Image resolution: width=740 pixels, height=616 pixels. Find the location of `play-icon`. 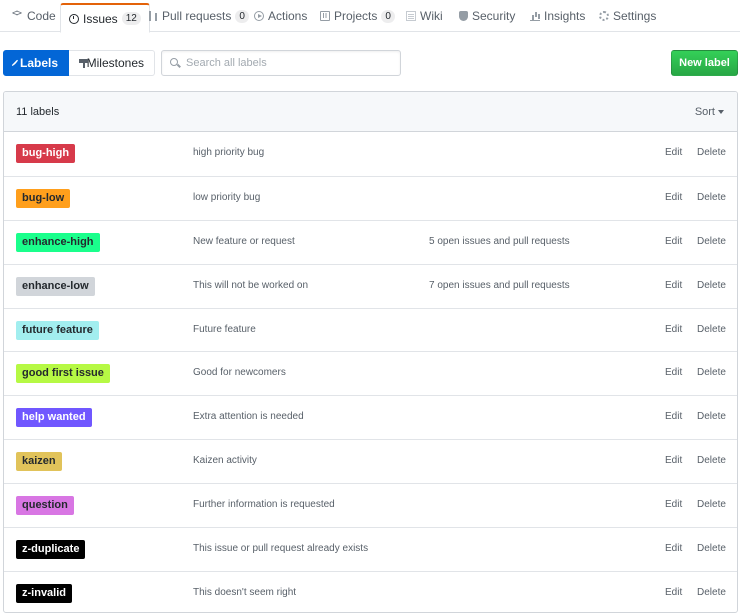

play-icon is located at coordinates (259, 16).